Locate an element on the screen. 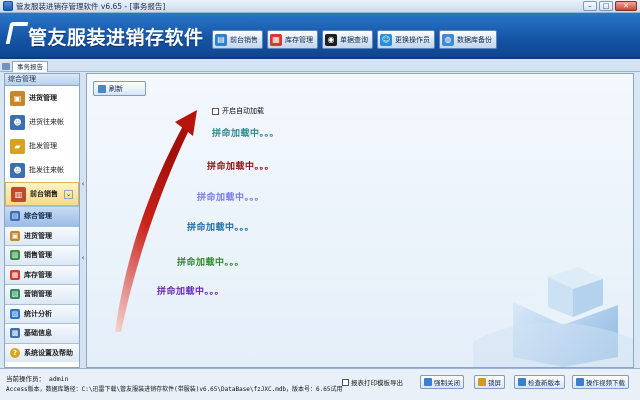 The width and height of the screenshot is (640, 400). auto-load-checkbox: 开启自动加载 is located at coordinates (238, 111).